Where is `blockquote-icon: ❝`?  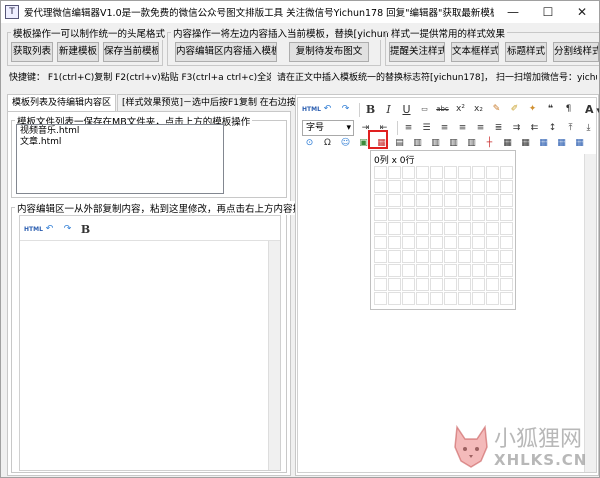
blockquote-icon: ❝ is located at coordinates (550, 109).